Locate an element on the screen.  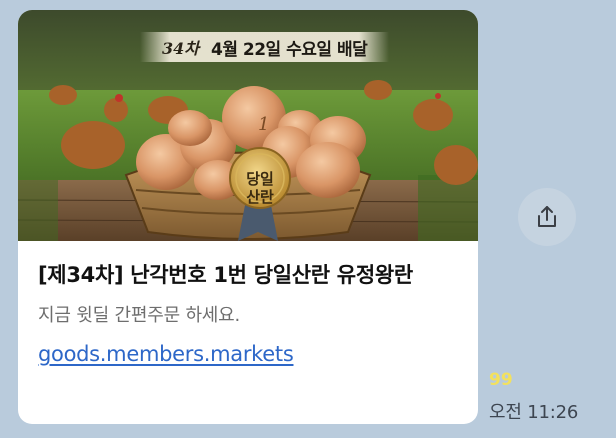
delivery-banner: 34차 4월 22일 수요일 배달 is located at coordinates (265, 47).